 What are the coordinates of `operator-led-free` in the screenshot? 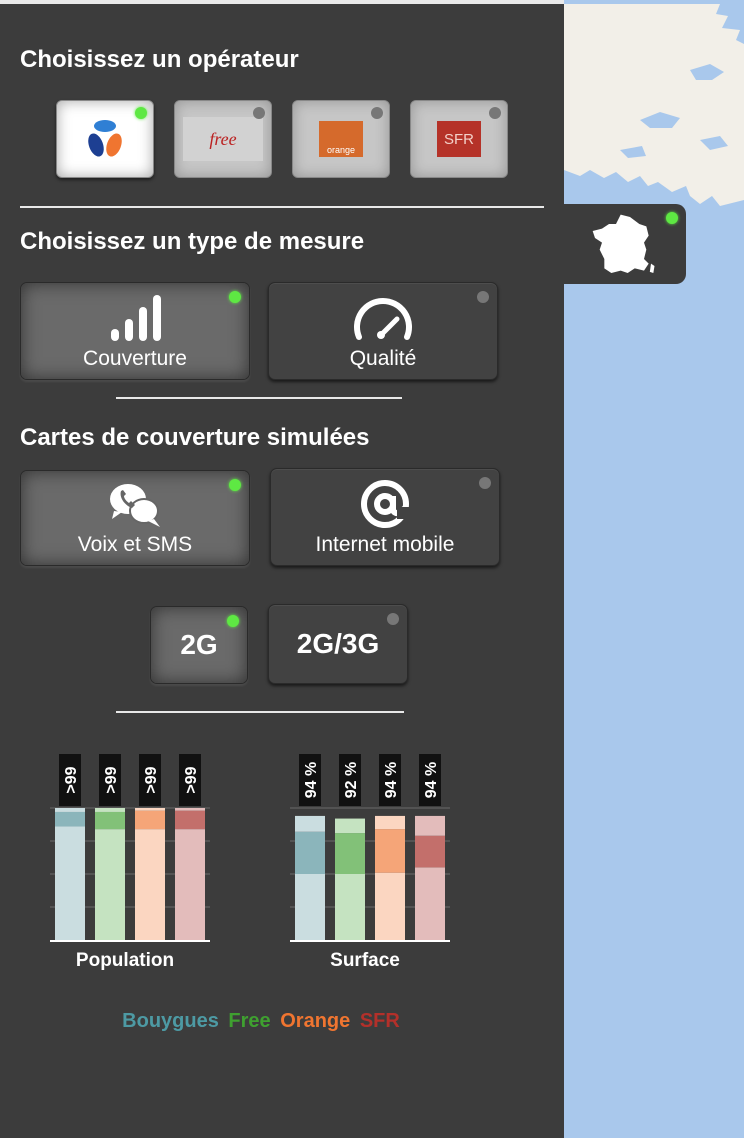 It's located at (259, 113).